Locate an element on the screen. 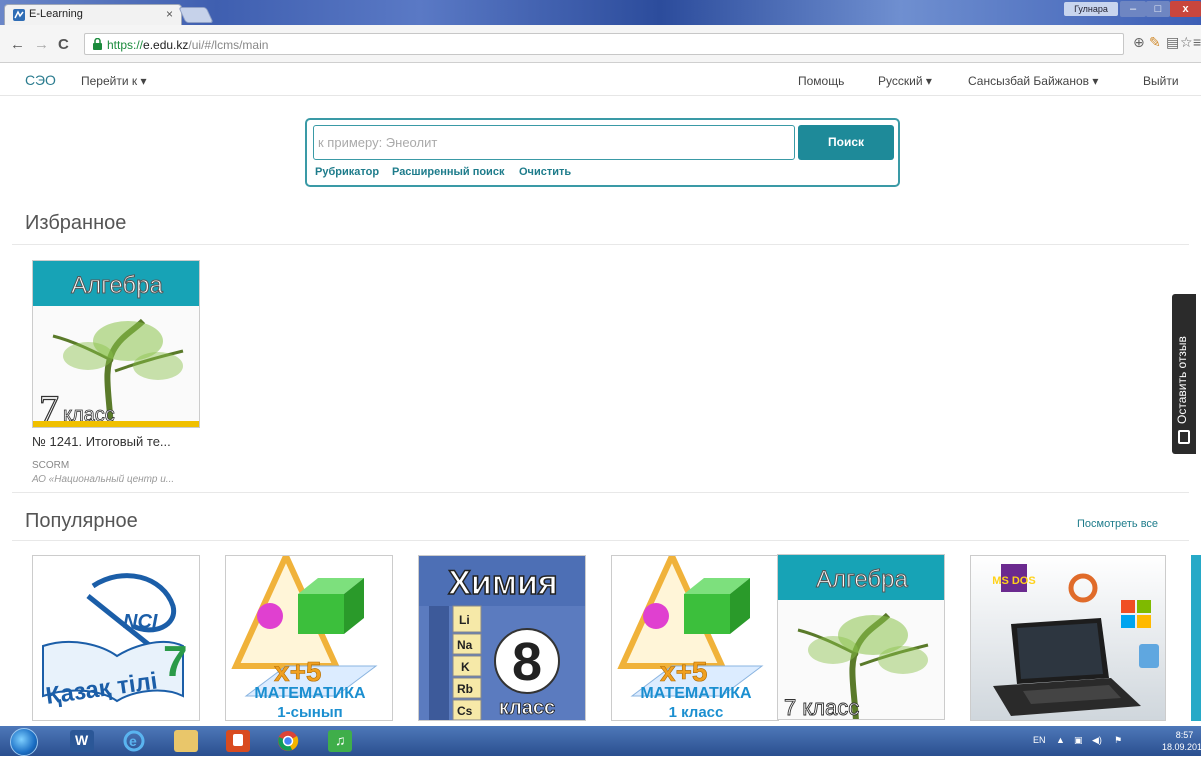 This screenshot has width=1201, height=757. popular-item-algebra: Алгебра 7 класс is located at coordinates (861, 637).